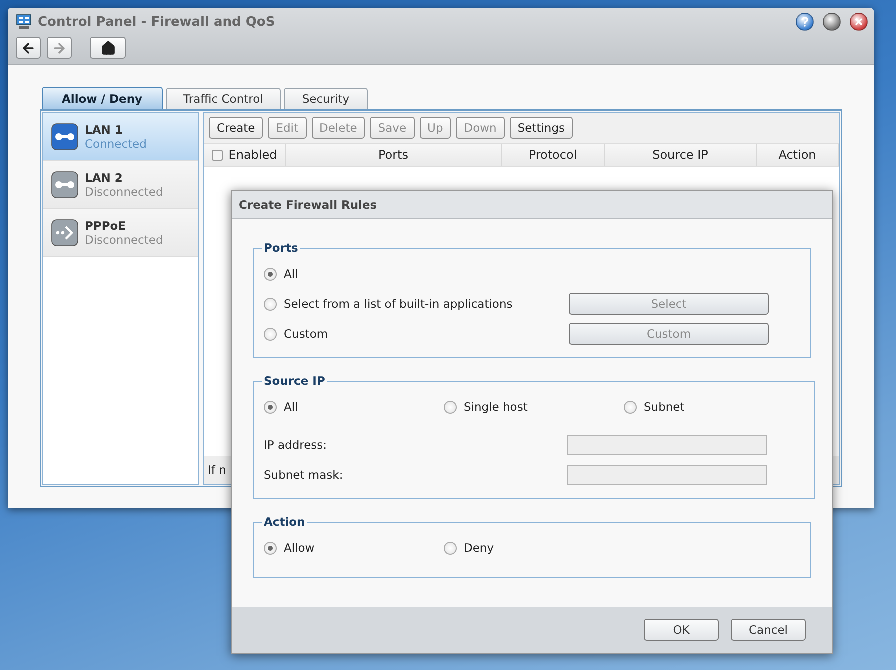 The width and height of the screenshot is (896, 670). I want to click on column-header: Protocol, so click(553, 155).